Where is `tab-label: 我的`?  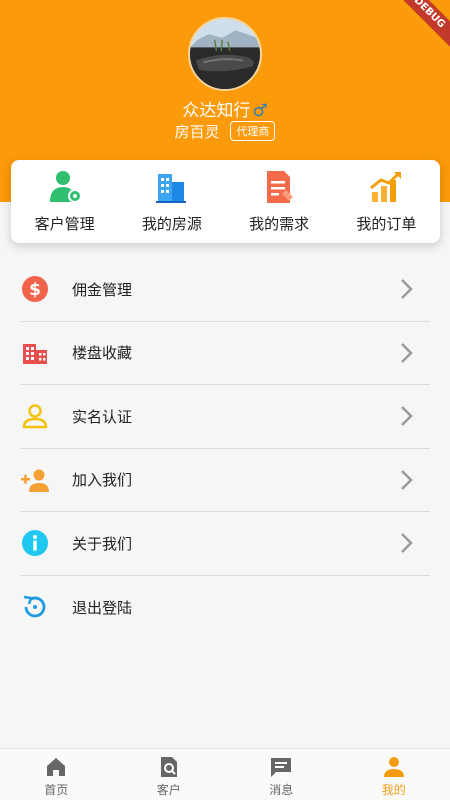 tab-label: 我的 is located at coordinates (393, 790).